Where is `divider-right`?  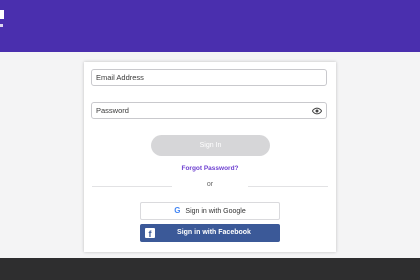 divider-right is located at coordinates (288, 186).